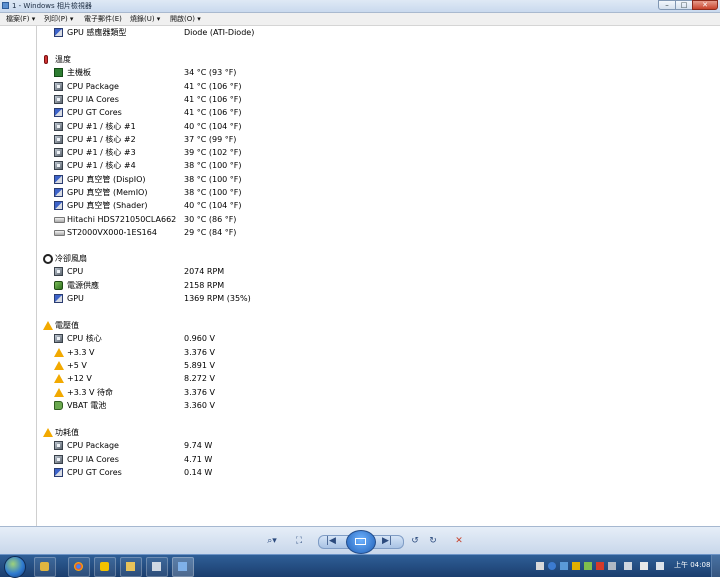 This screenshot has height=578, width=720. I want to click on sensor-row: CPU 2074 RPM, so click(200, 271).